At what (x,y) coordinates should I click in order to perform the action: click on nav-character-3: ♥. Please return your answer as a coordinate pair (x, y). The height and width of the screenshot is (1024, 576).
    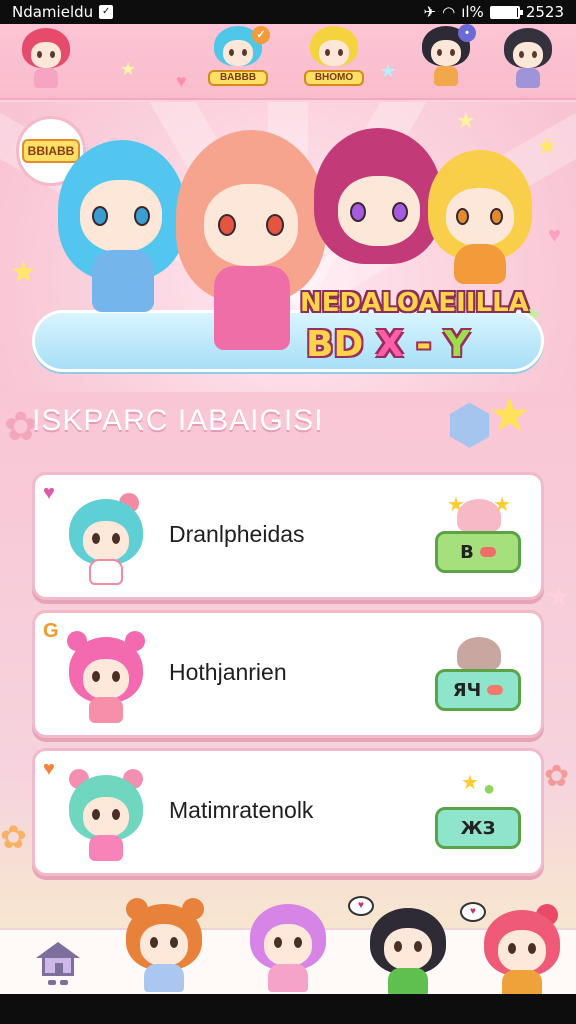
    Looking at the image, I should click on (399, 949).